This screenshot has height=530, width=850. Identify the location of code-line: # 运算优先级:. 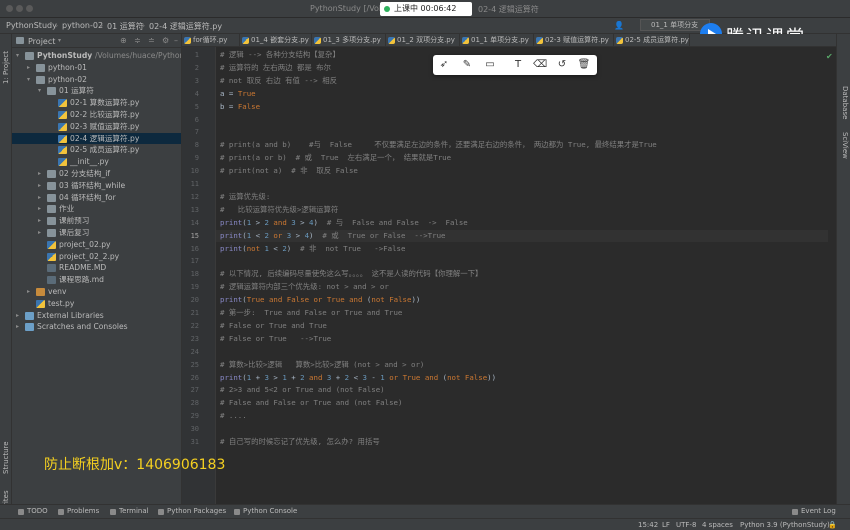
(245, 197).